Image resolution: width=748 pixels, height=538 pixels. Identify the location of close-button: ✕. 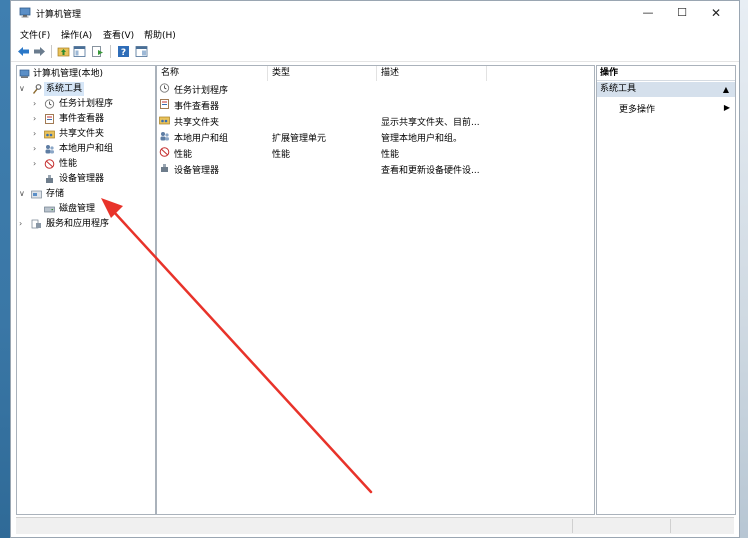
(716, 13).